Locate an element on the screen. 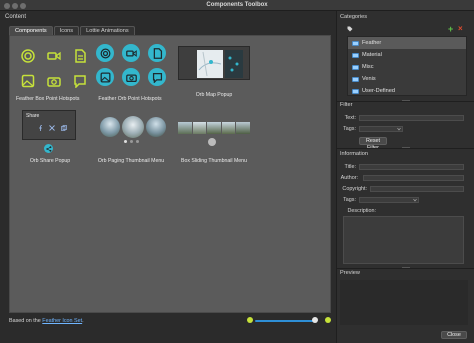 Image resolution: width=474 pixels, height=343 pixels. tag-icon is located at coordinates (350, 29).